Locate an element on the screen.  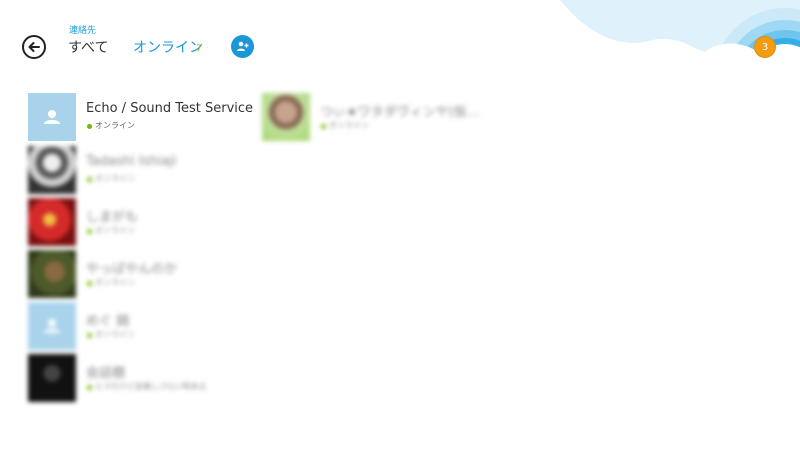
contact-name: 会話棚 is located at coordinates (106, 373).